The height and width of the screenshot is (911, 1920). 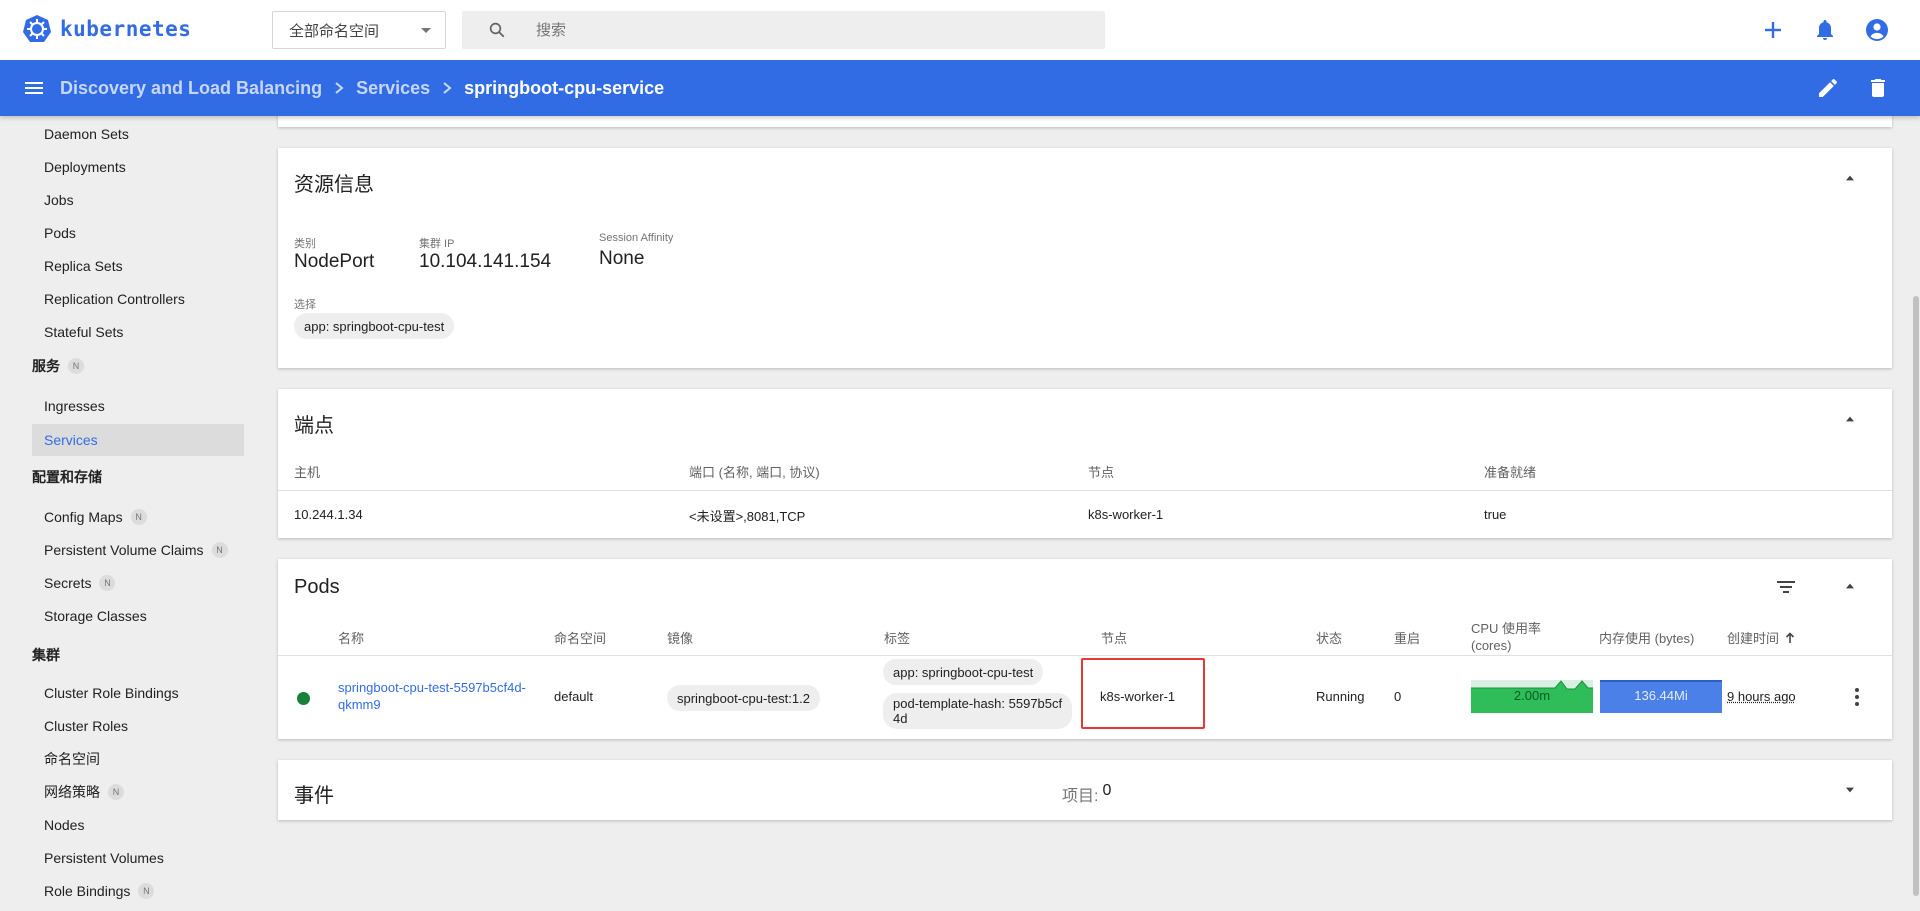 What do you see at coordinates (138, 167) in the screenshot?
I see `sidebar-item-deployments: Deployments` at bounding box center [138, 167].